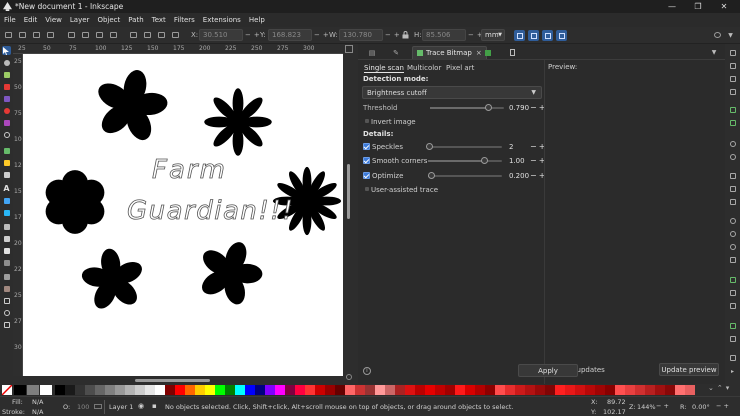 The image size is (740, 416). I want to click on subtab-pixel-art: Pixel art, so click(460, 68).